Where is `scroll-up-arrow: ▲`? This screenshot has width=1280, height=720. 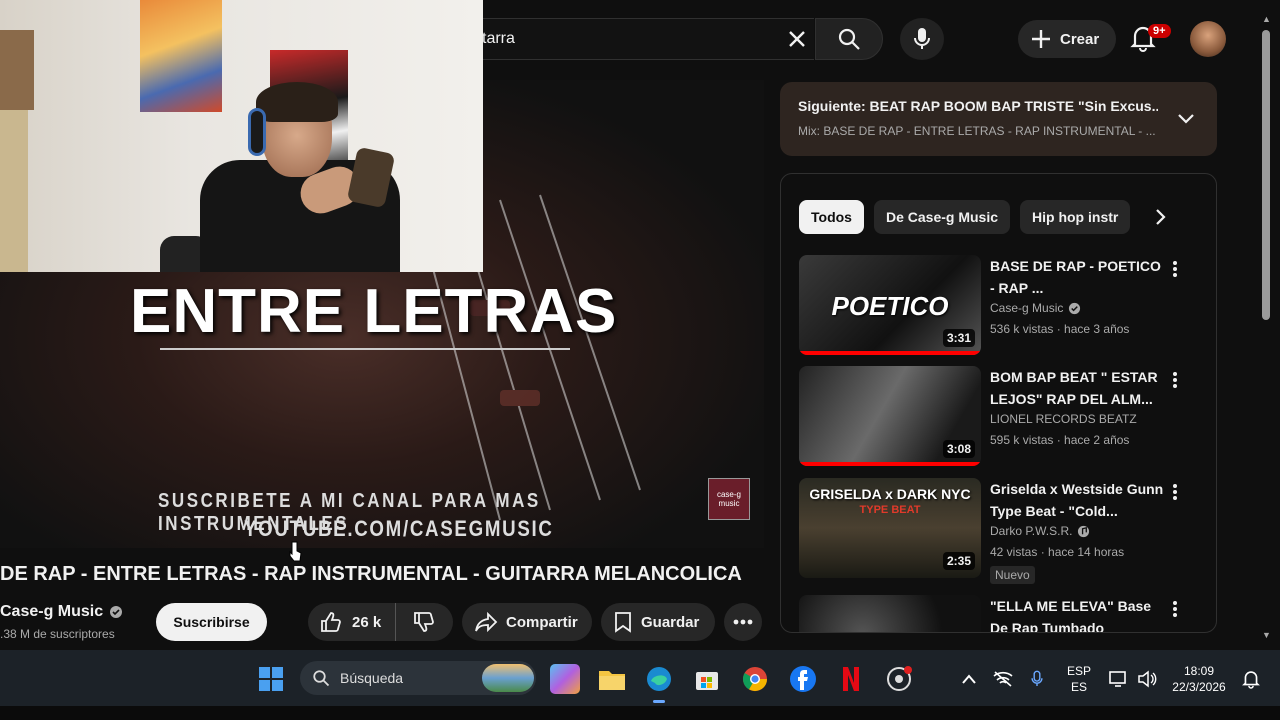 scroll-up-arrow: ▲ is located at coordinates (1266, 19).